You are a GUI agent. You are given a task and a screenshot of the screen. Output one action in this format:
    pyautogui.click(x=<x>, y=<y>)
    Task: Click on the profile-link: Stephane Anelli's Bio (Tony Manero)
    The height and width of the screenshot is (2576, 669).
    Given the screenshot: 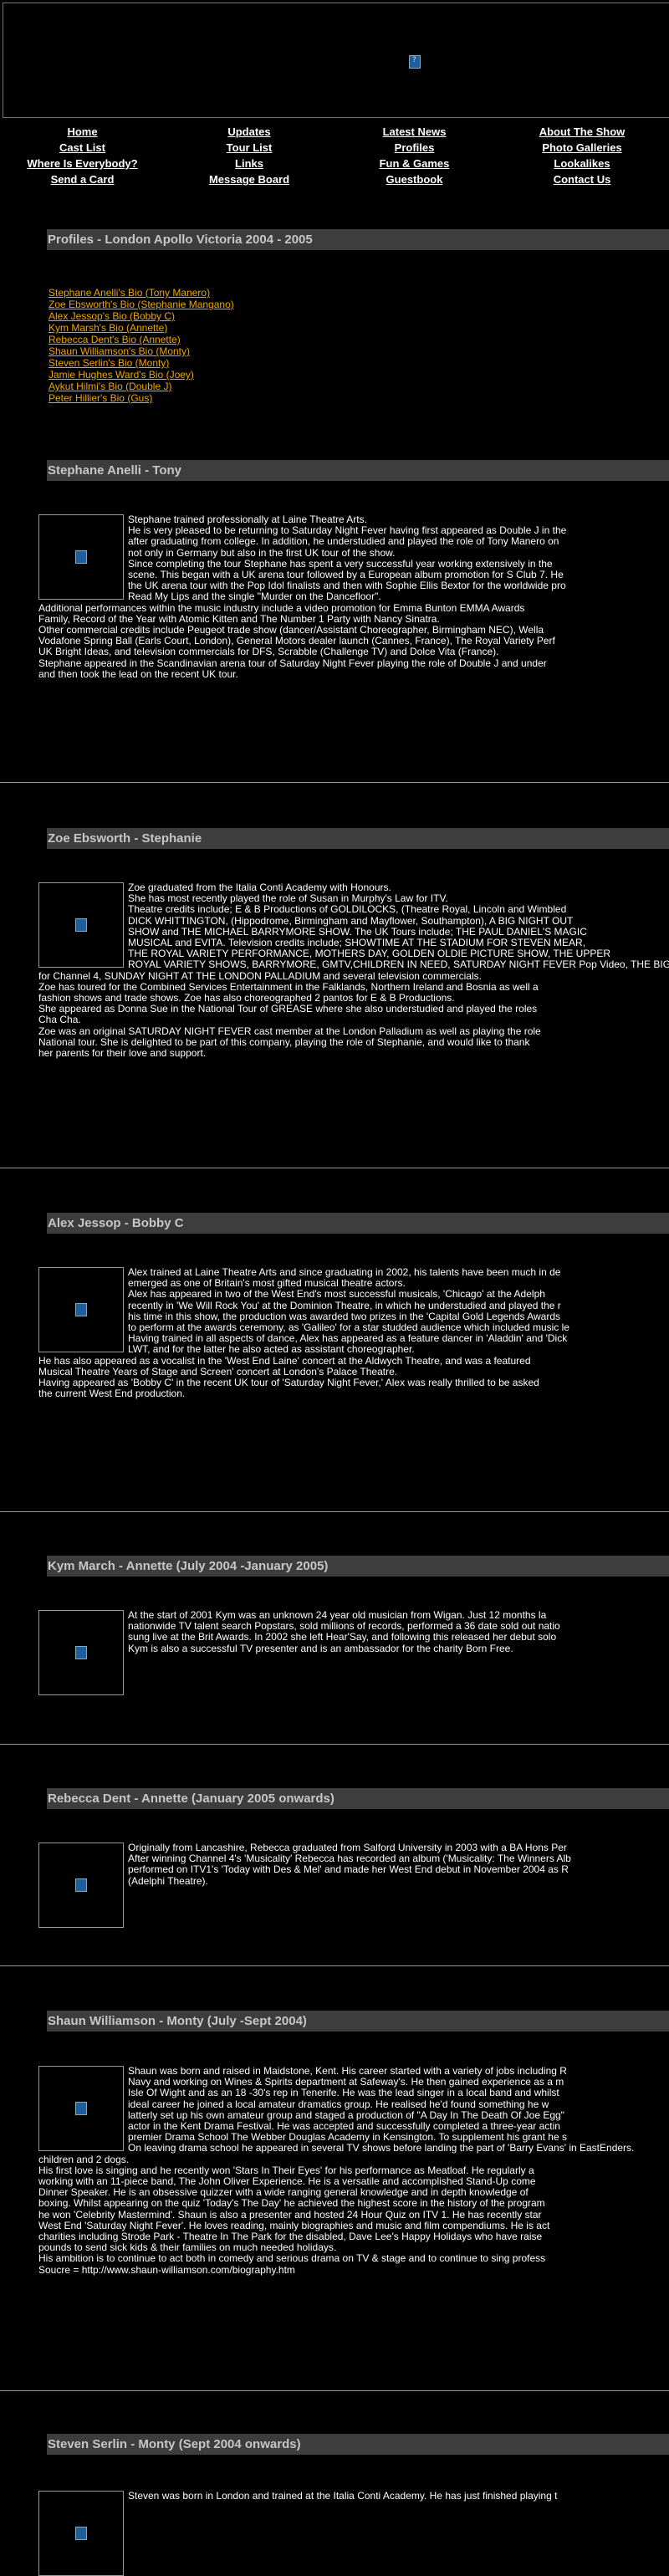 What is the action you would take?
    pyautogui.click(x=142, y=293)
    